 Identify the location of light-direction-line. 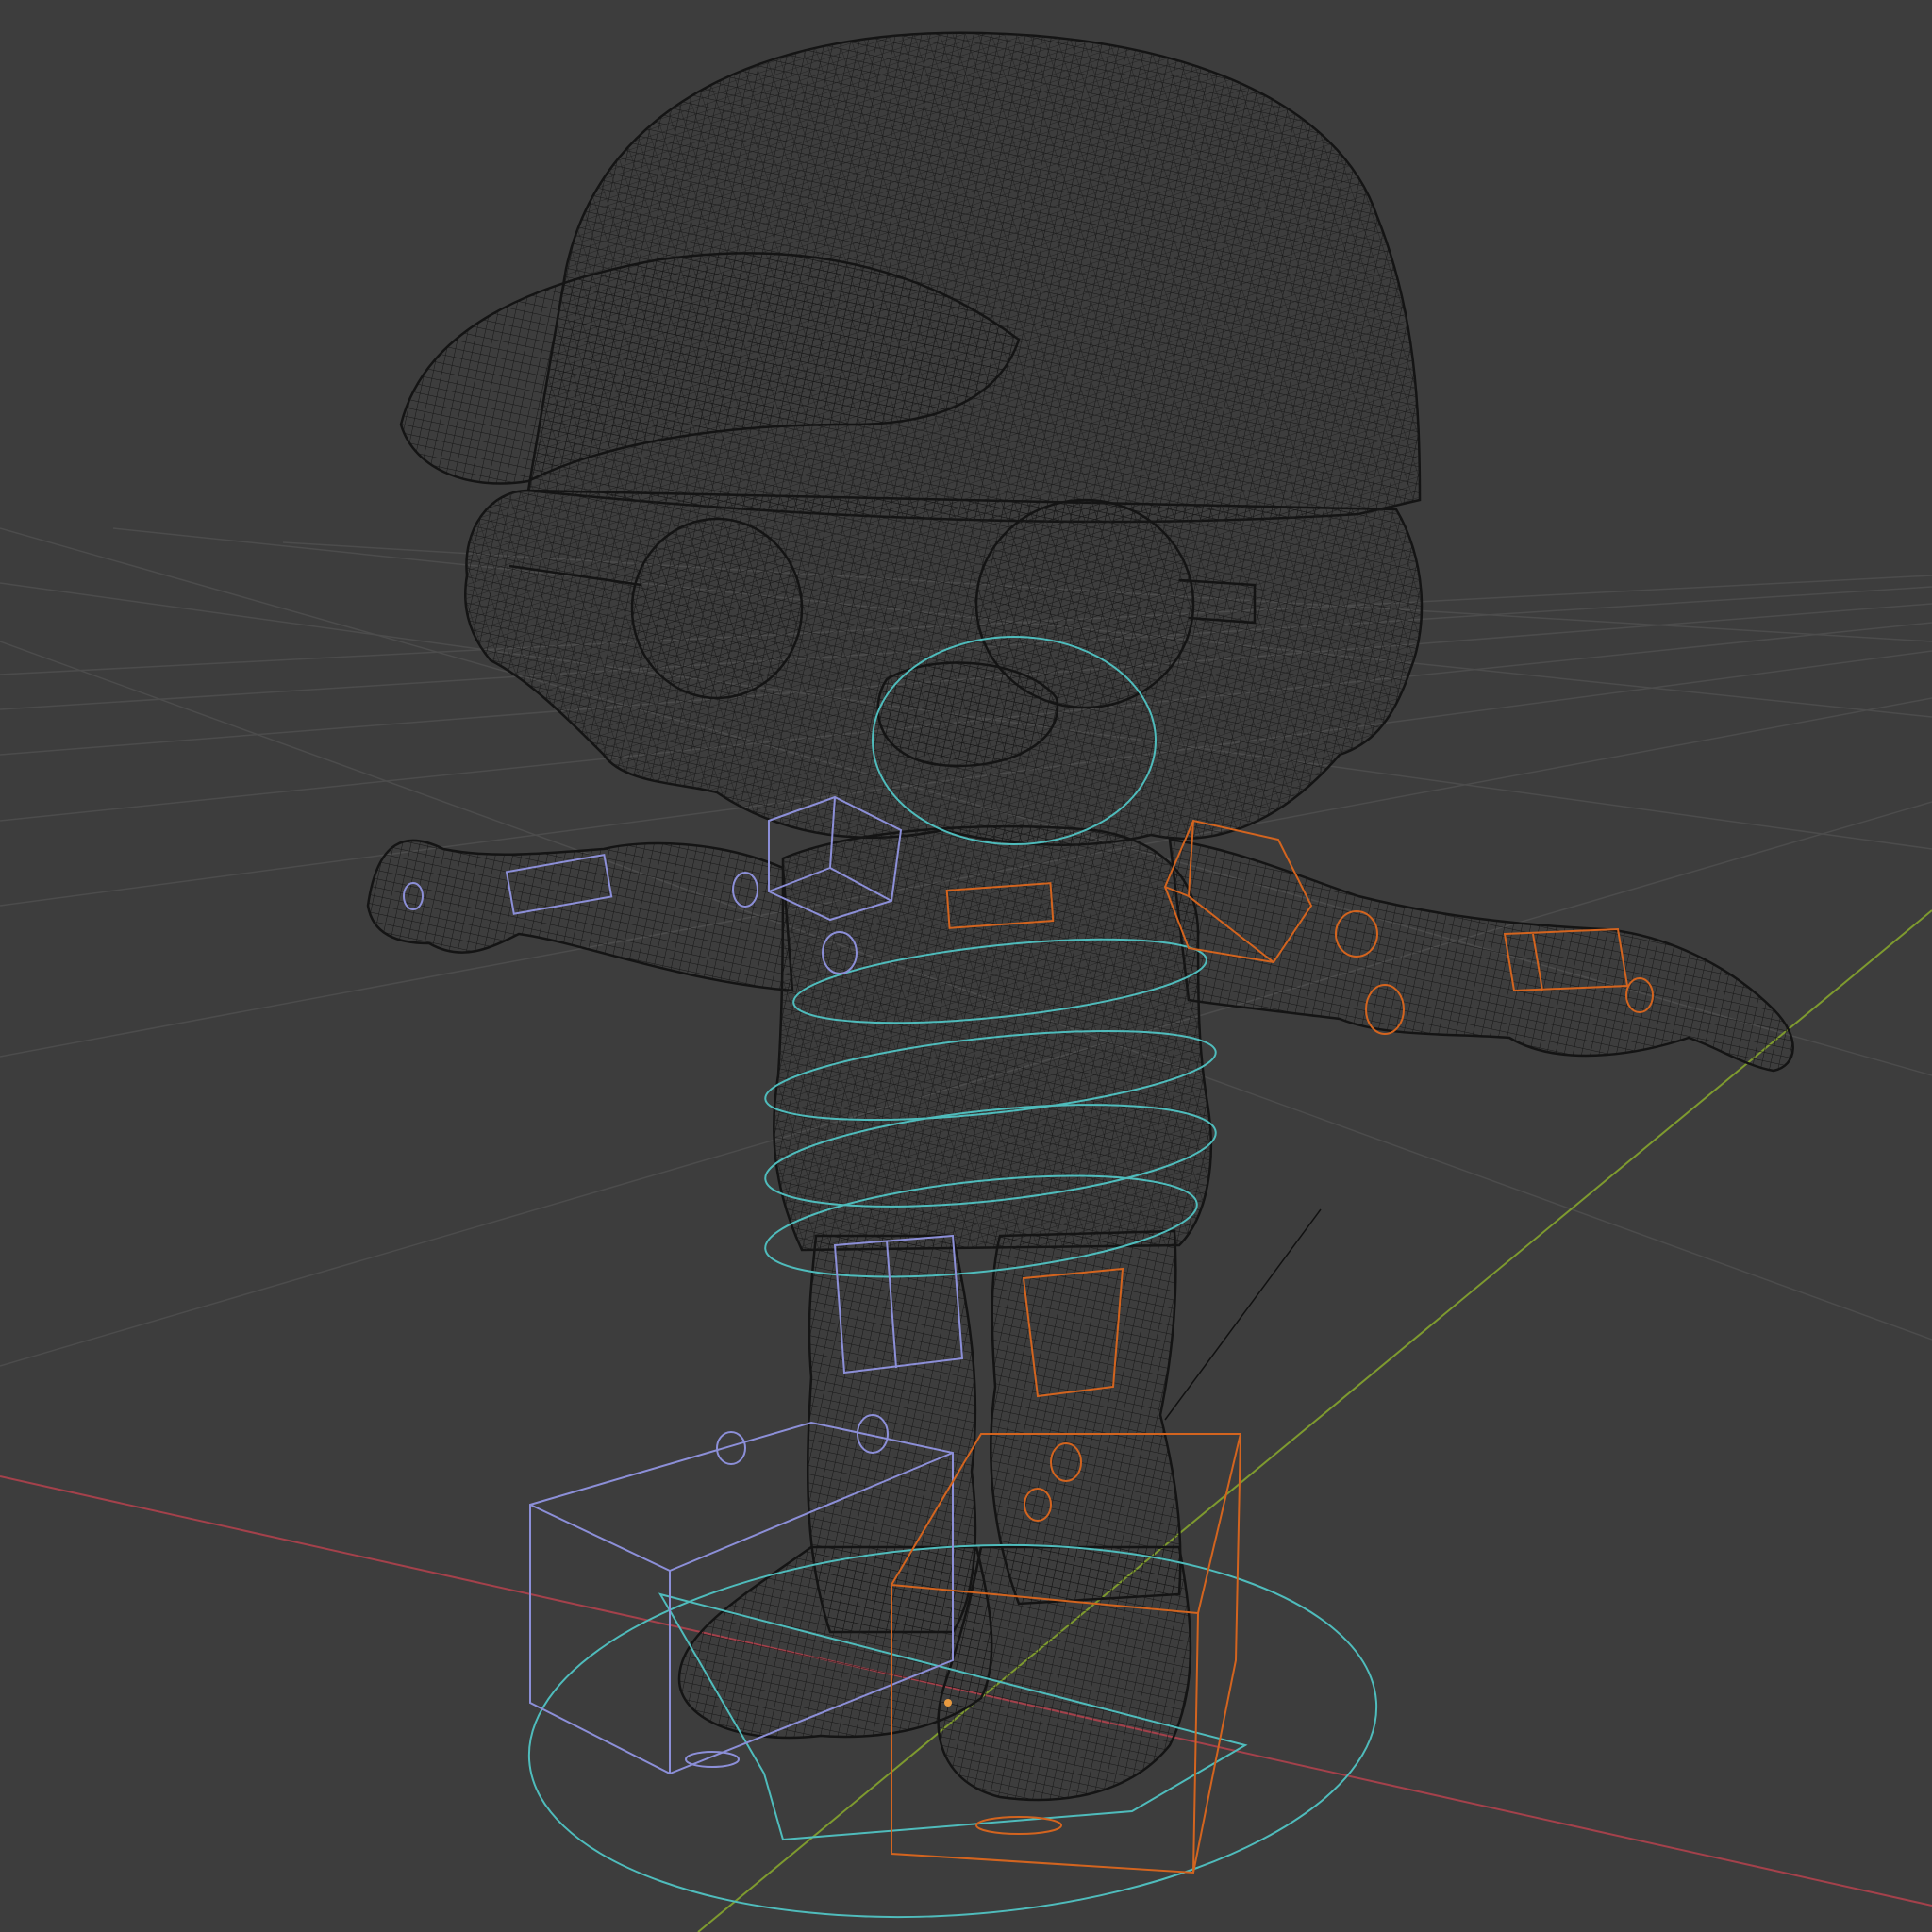
(1243, 1314).